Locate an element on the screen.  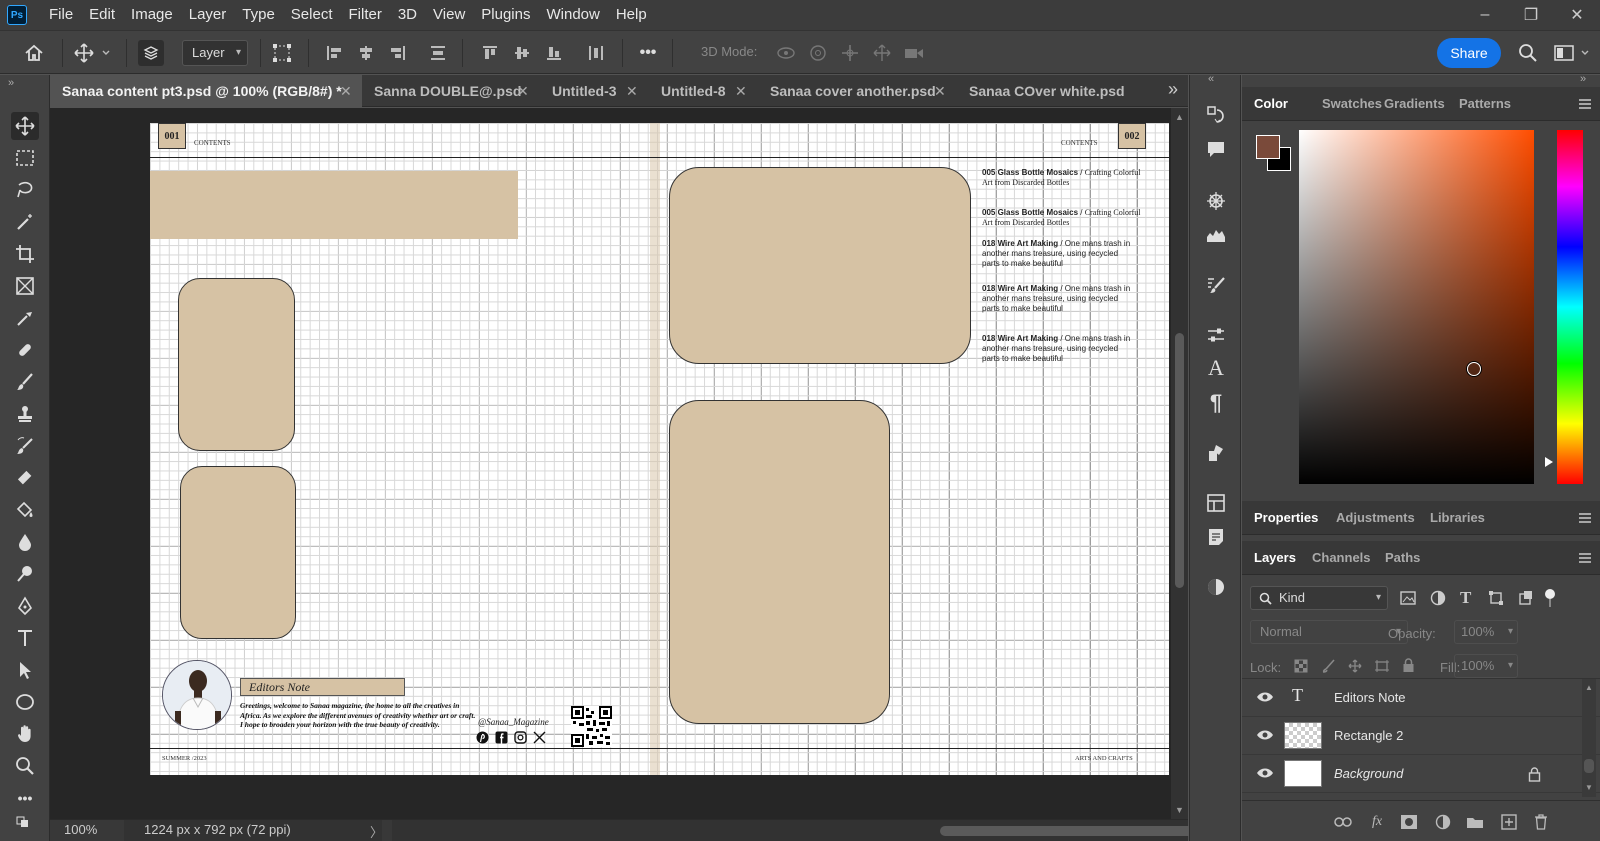
path-selection-icon is located at coordinates (25, 670).